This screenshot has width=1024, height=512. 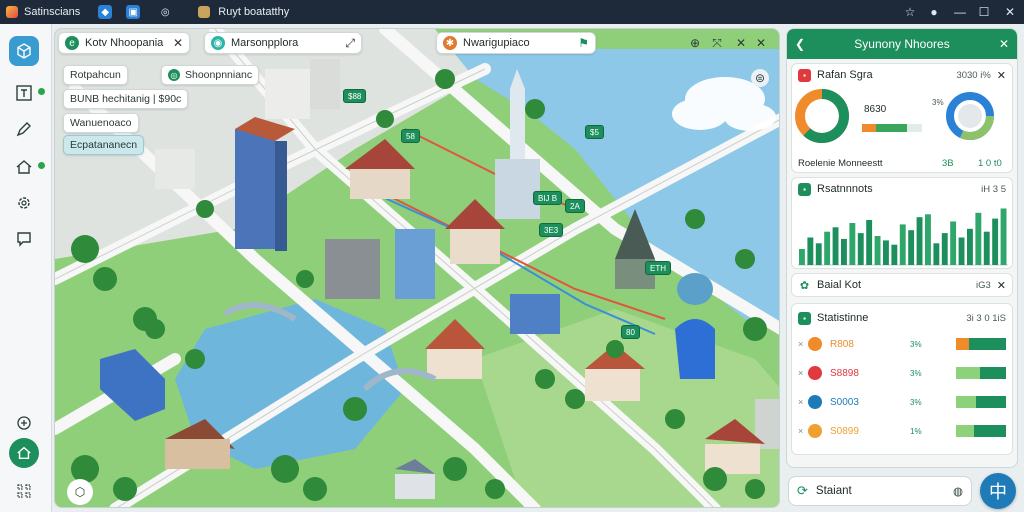 I want to click on back-icon: ❮, so click(x=800, y=44).